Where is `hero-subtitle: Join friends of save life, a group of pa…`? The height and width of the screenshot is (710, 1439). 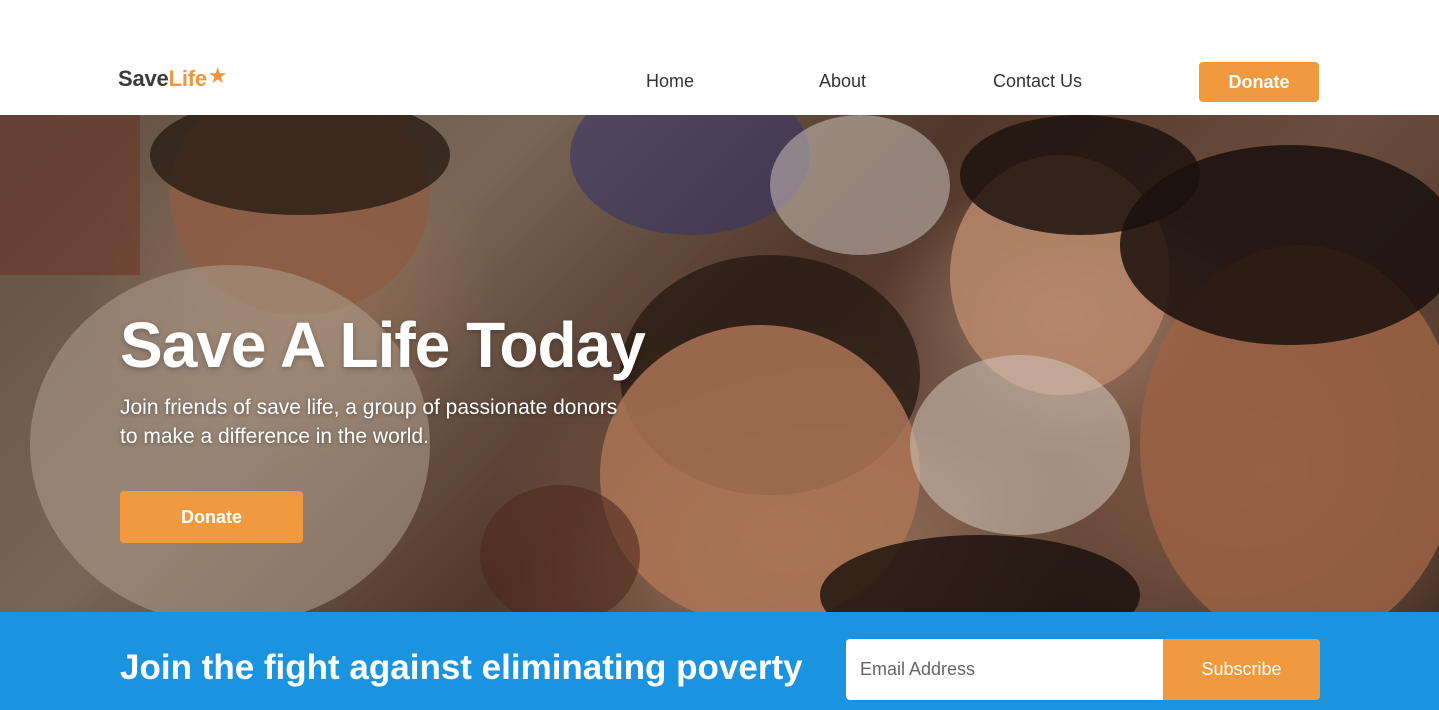
hero-subtitle: Join friends of save life, a group of pa… is located at coordinates (369, 422).